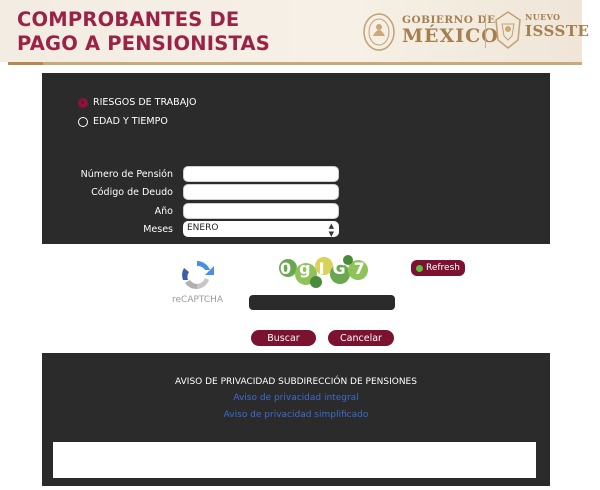 Image resolution: width=600 pixels, height=490 pixels. What do you see at coordinates (203, 228) in the screenshot?
I see `meses-selected-value: ENERO` at bounding box center [203, 228].